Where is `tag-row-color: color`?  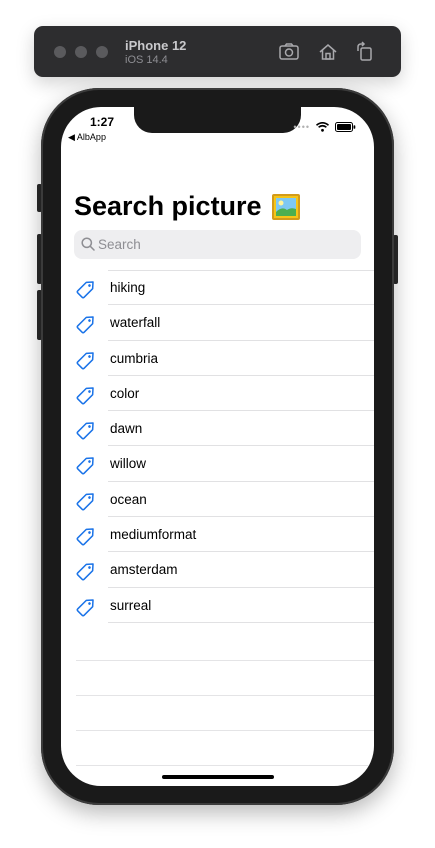
tag-row-color: color is located at coordinates (217, 394).